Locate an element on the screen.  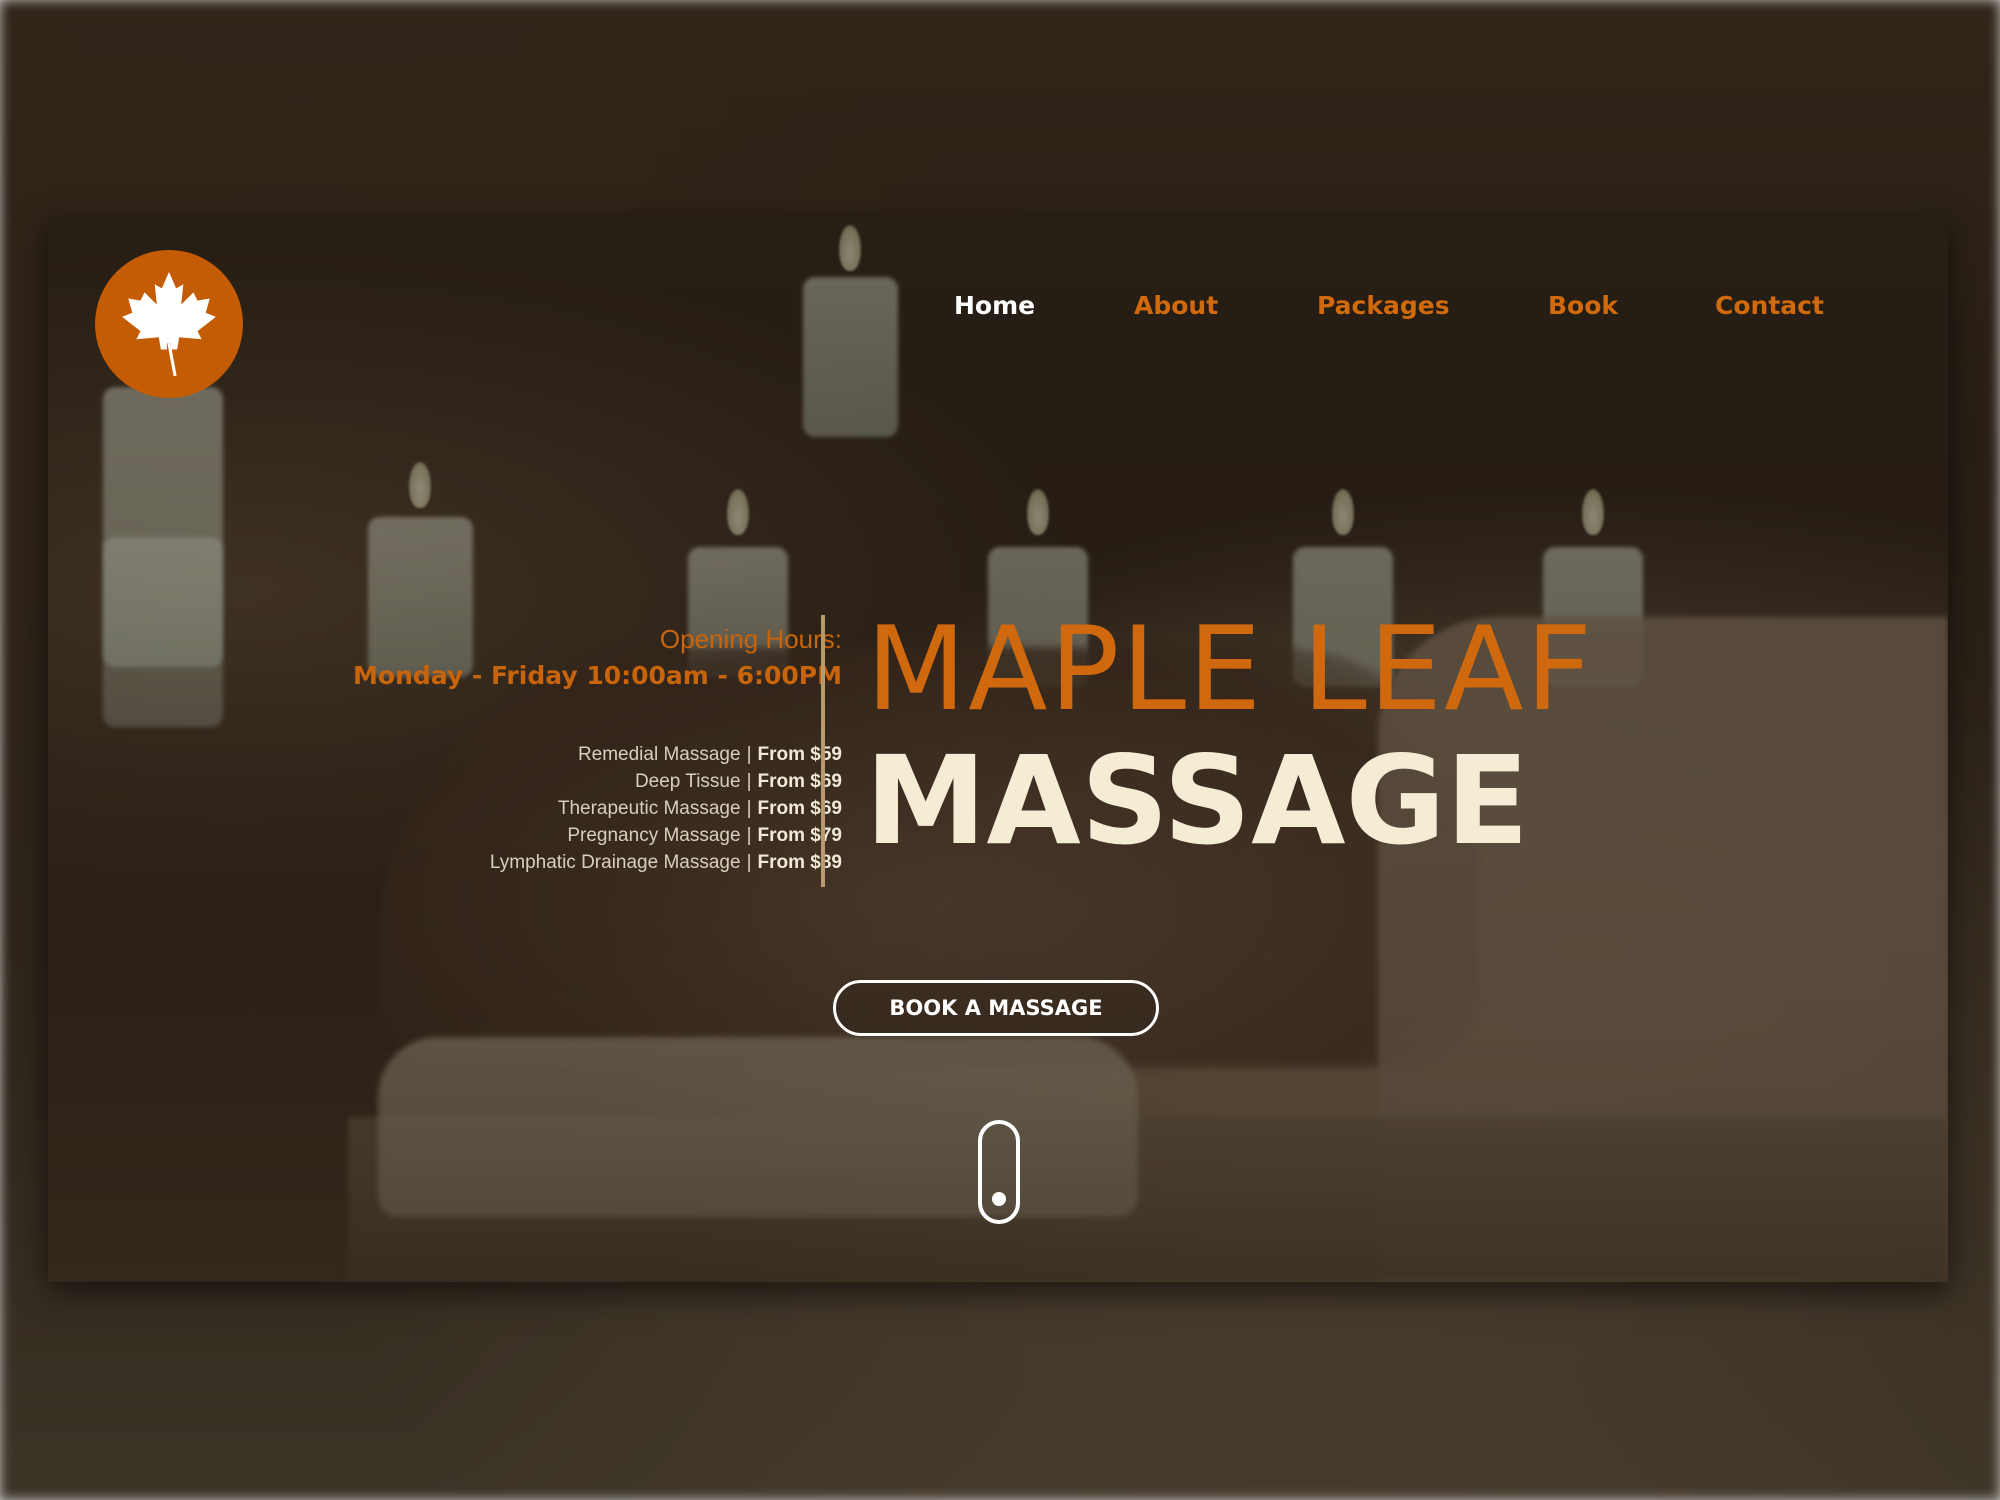
service-name: Therapeutic Massage is located at coordinates (649, 808).